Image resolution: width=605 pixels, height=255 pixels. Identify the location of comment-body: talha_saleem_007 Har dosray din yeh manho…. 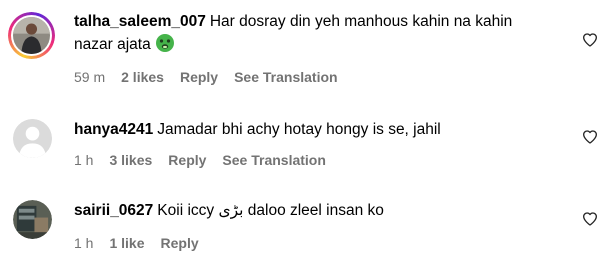
(319, 33).